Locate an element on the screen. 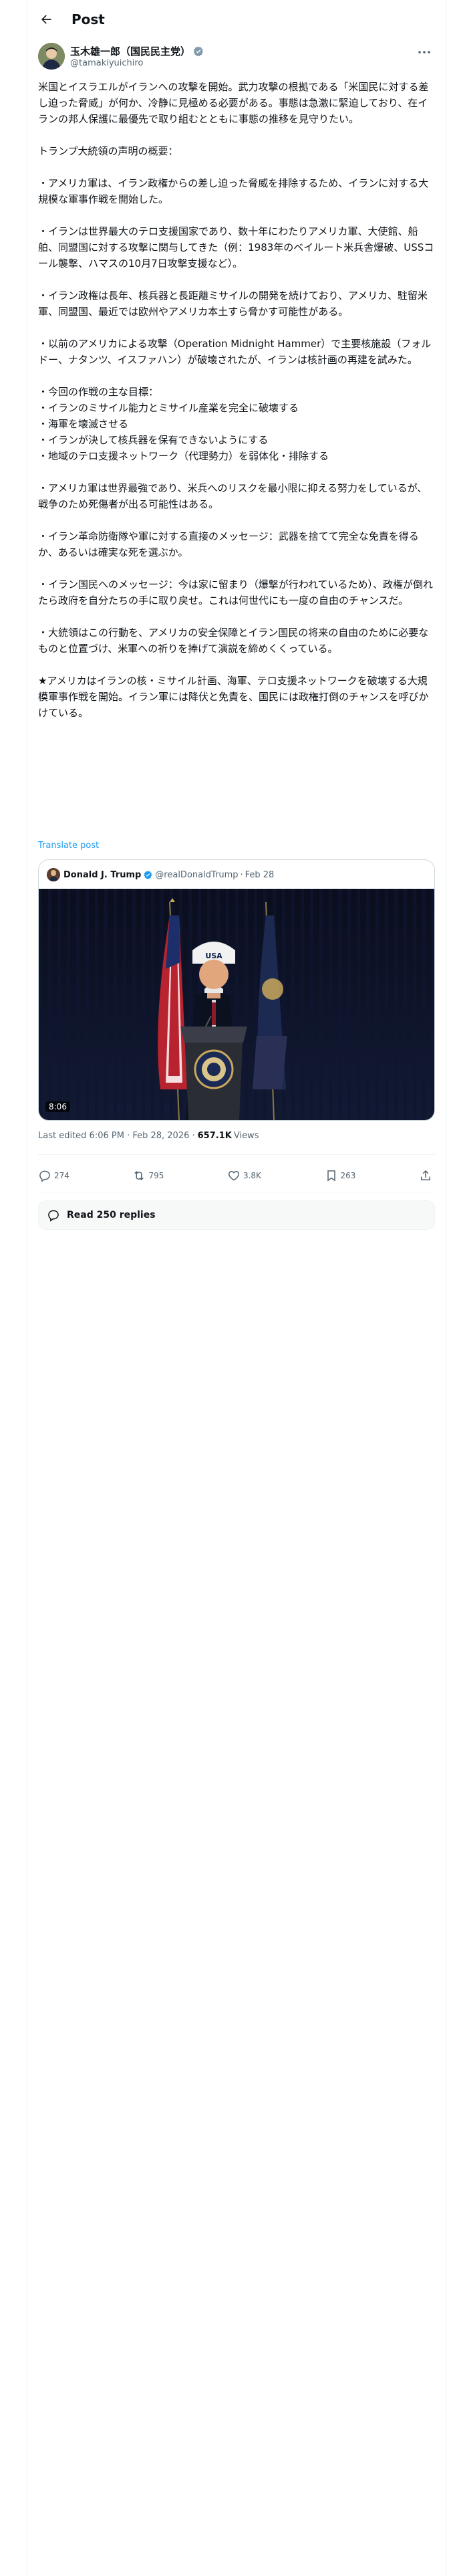 This screenshot has height=2576, width=451. back-button is located at coordinates (46, 19).